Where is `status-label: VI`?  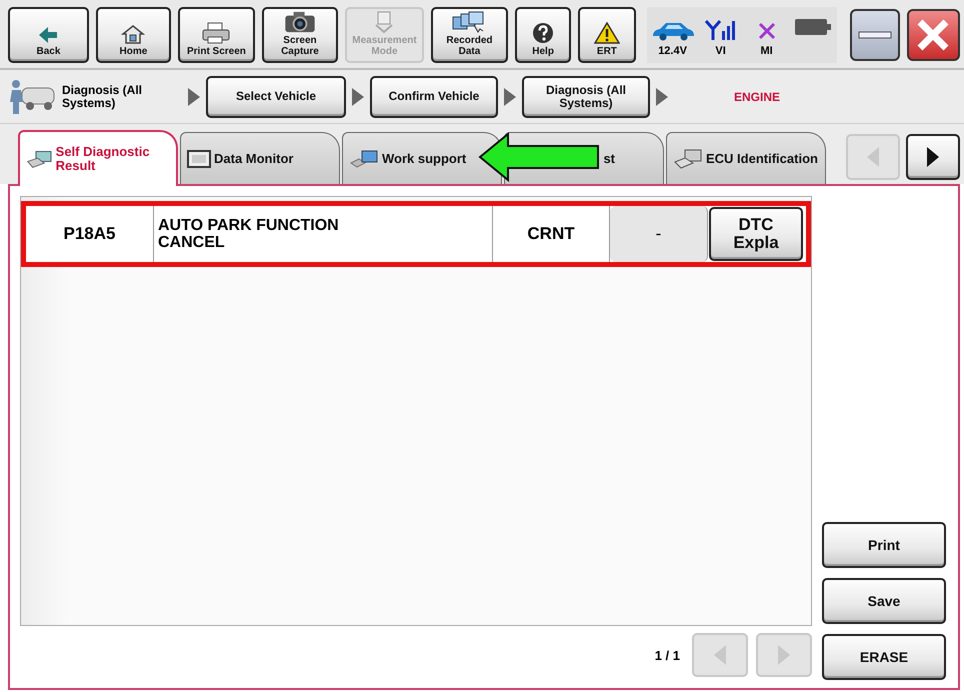 status-label: VI is located at coordinates (720, 51).